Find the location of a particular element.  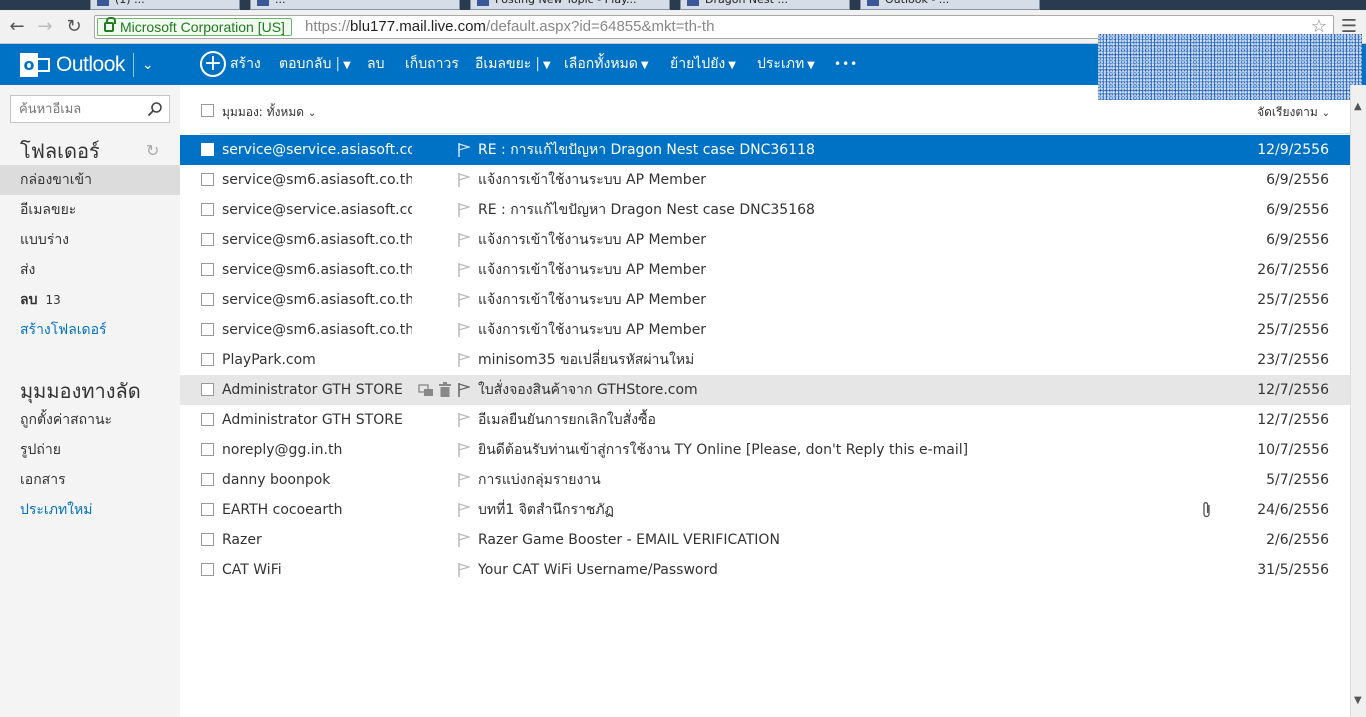

refresh-icon: ↻ is located at coordinates (152, 150).